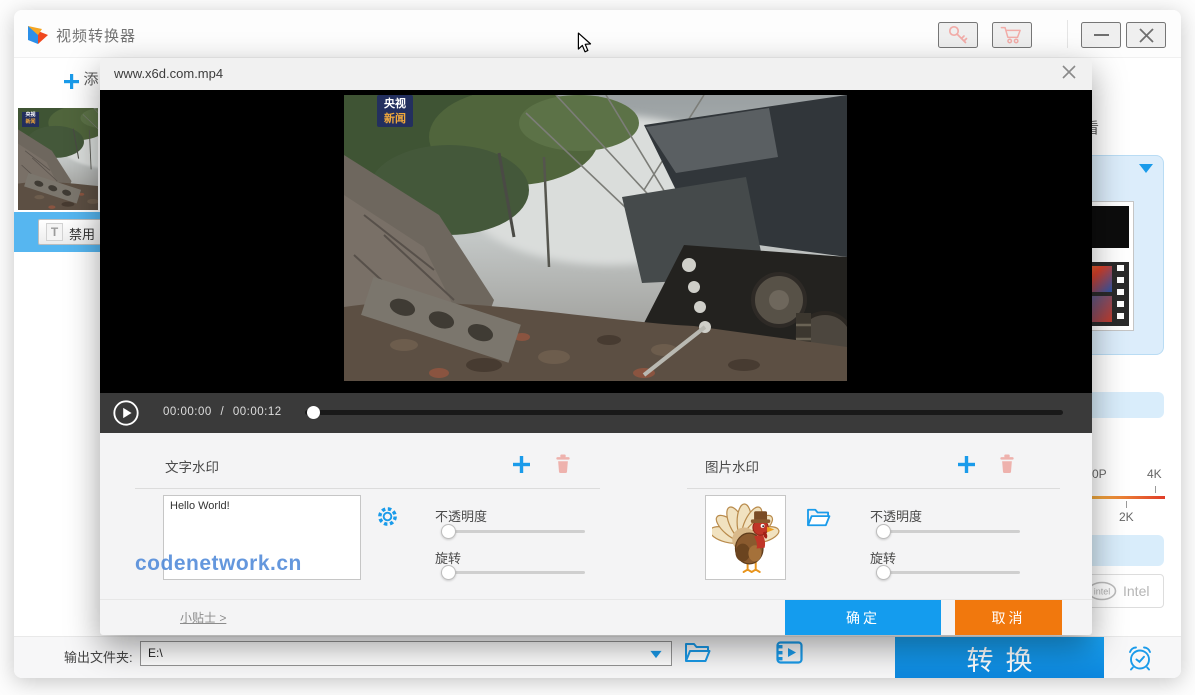 The image size is (1195, 695). Describe the element at coordinates (448, 572) in the screenshot. I see `text-rotate-knob` at that location.